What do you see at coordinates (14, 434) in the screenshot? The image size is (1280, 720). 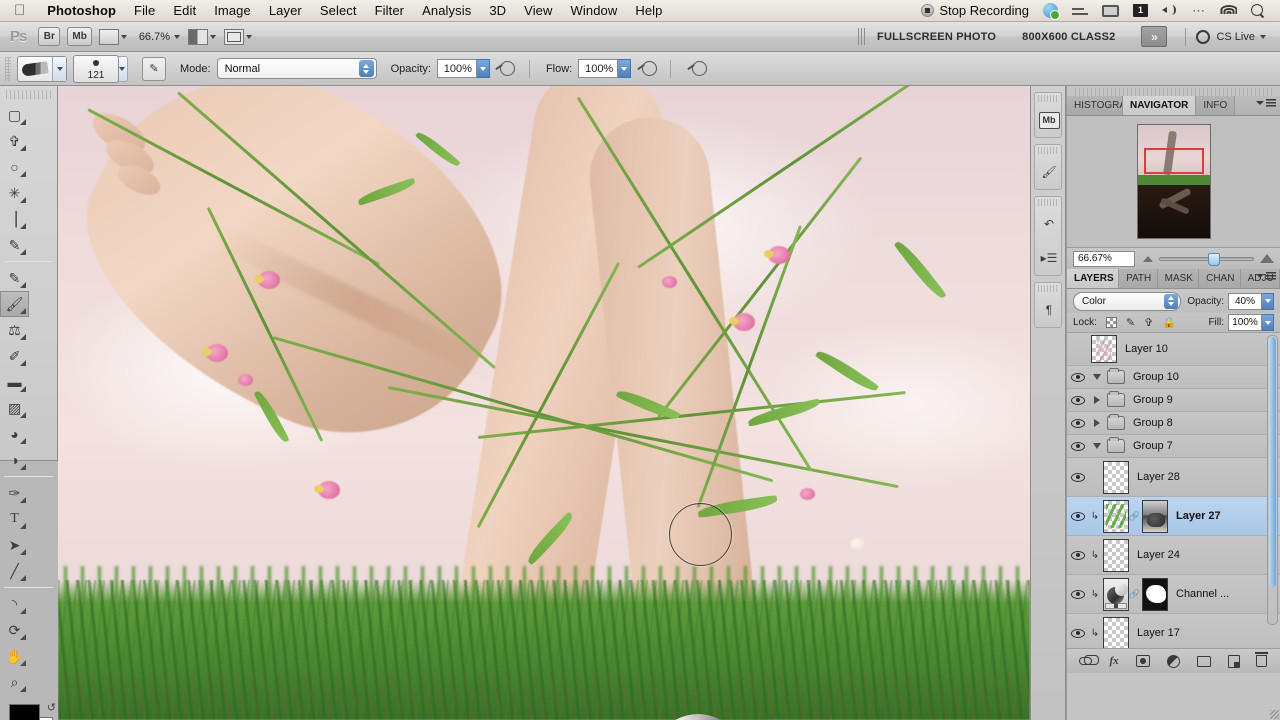 I see `blur-tool: ◕` at bounding box center [14, 434].